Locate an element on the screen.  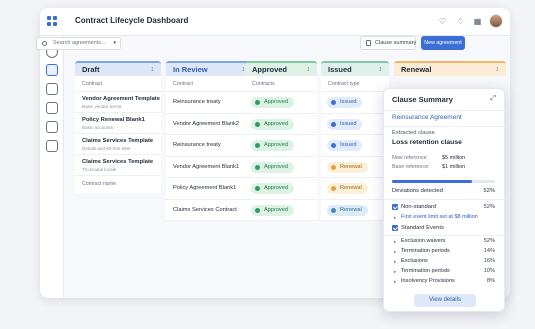
notification-icon: ♢ is located at coordinates (460, 21).